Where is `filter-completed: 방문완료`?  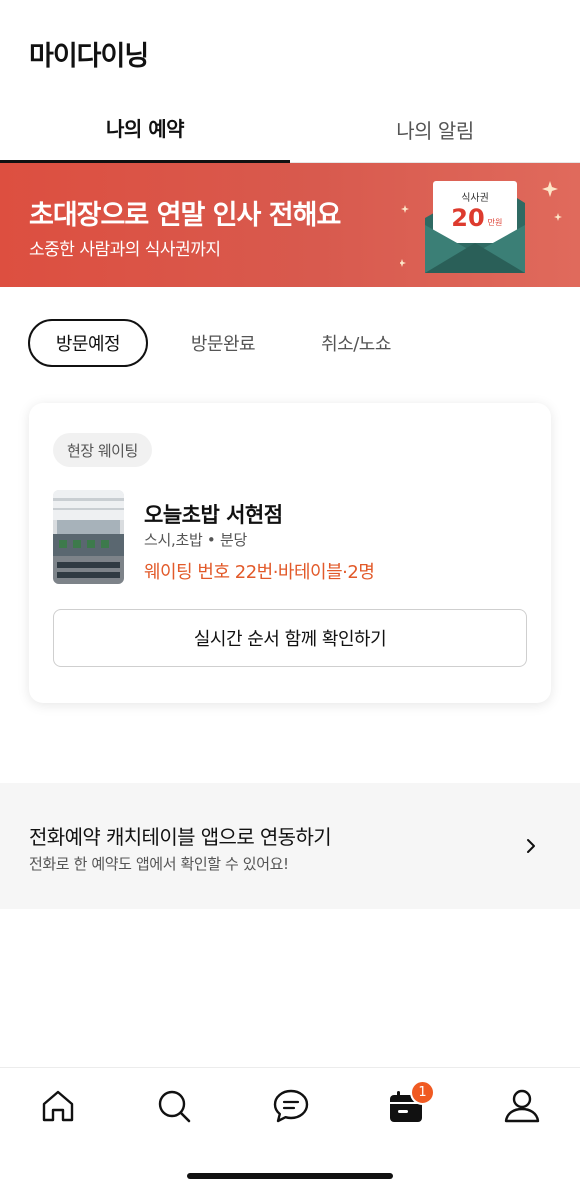 filter-completed: 방문완료 is located at coordinates (223, 343).